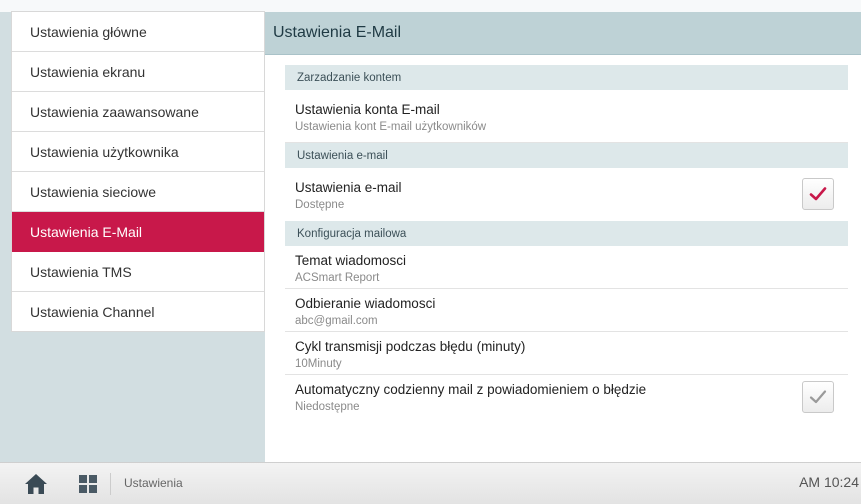 The image size is (861, 504). What do you see at coordinates (410, 346) in the screenshot?
I see `setting-title: Cykl transmisji podczas błędu (minuty)` at bounding box center [410, 346].